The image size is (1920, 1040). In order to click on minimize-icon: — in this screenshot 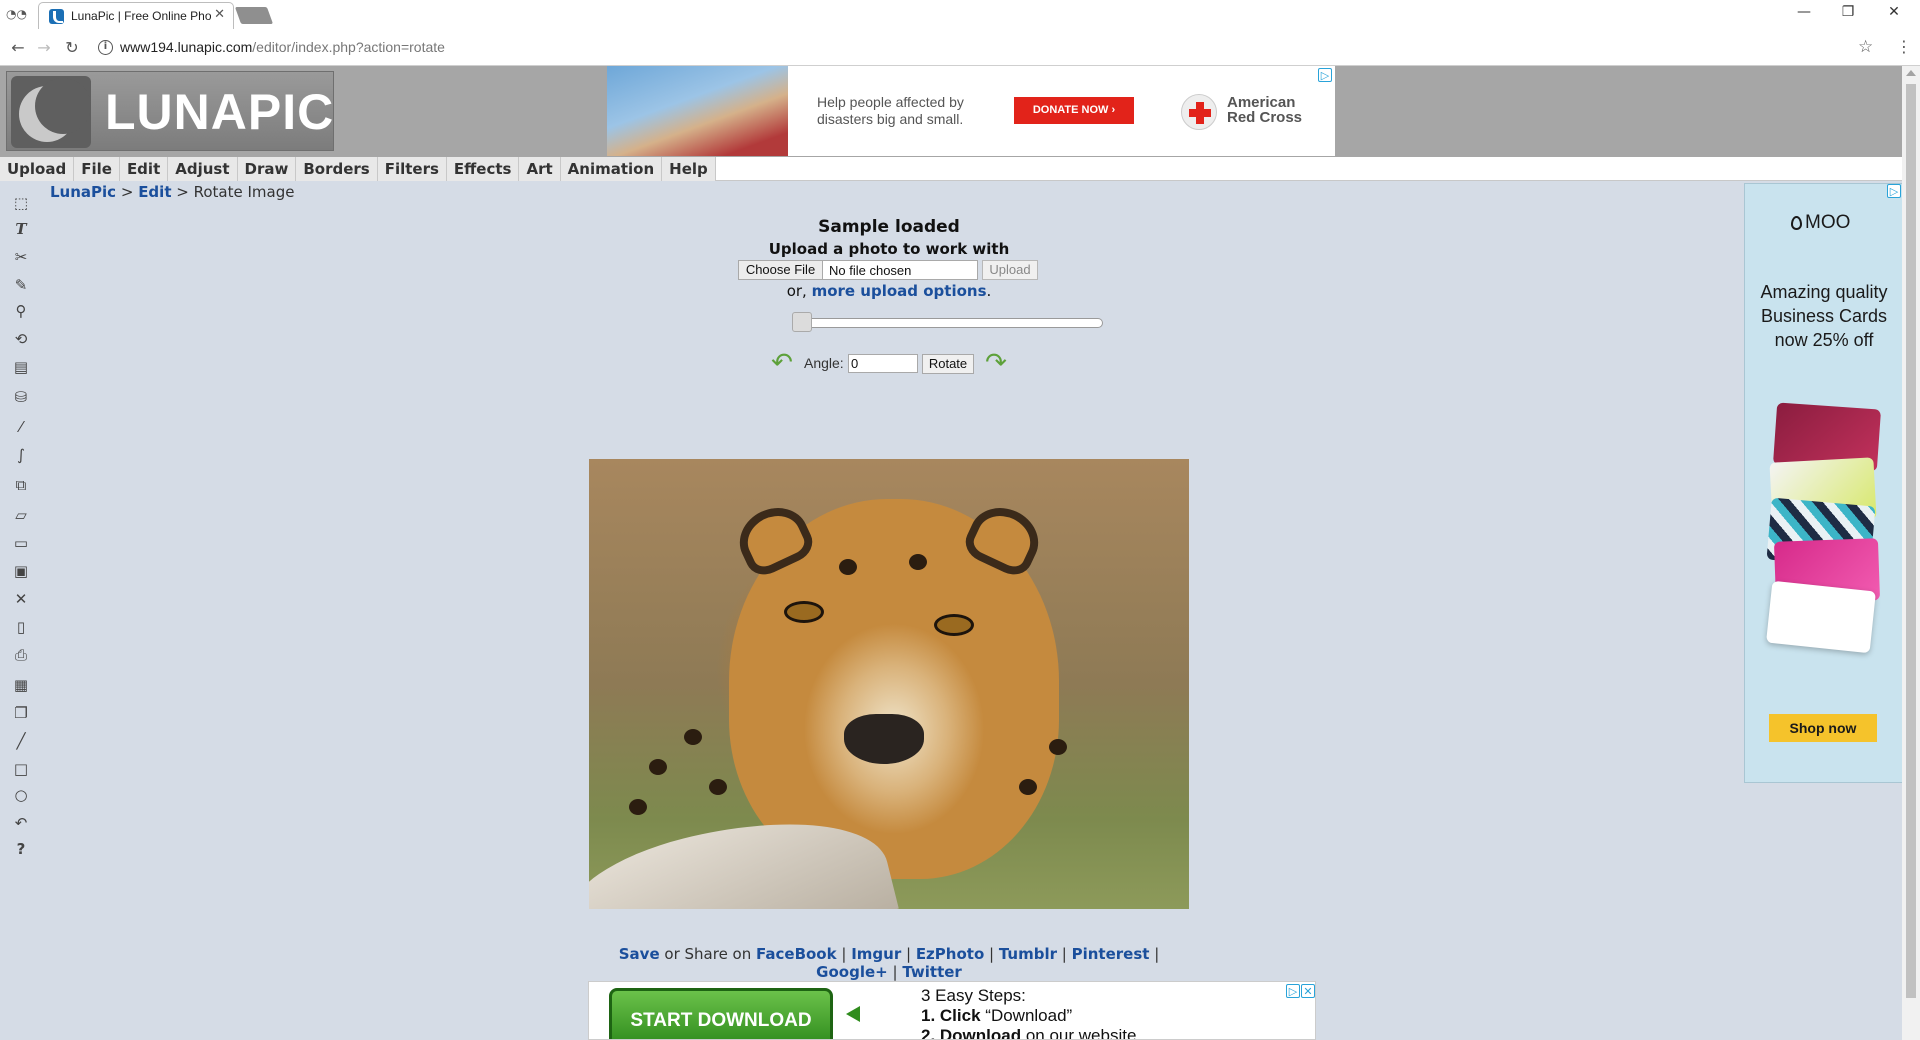, I will do `click(1804, 12)`.